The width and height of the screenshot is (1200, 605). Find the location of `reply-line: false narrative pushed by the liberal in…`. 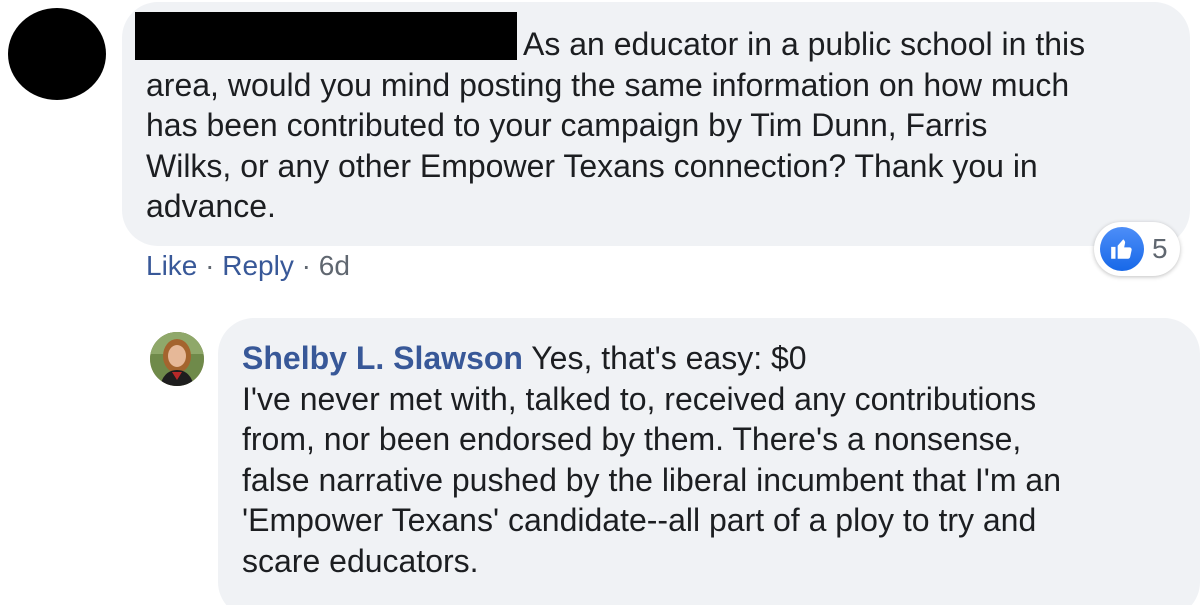

reply-line: false narrative pushed by the liberal in… is located at coordinates (652, 479).